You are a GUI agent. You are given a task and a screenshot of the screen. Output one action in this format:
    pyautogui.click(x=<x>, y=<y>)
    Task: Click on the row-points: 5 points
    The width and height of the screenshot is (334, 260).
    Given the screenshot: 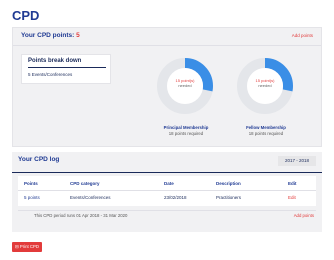 What is the action you would take?
    pyautogui.click(x=32, y=197)
    